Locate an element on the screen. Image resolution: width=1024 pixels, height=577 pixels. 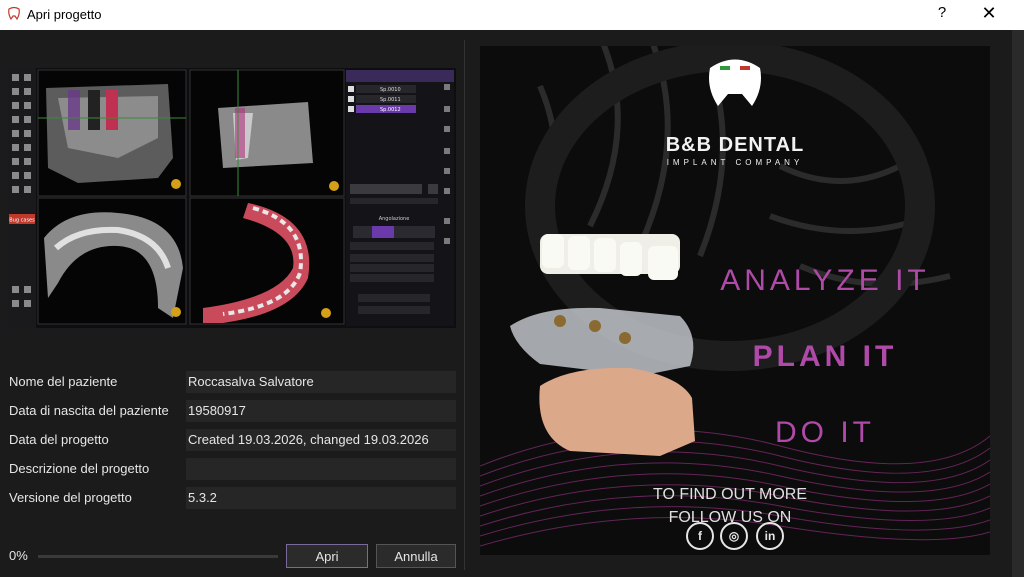
preview-list-item-1: Sp.0010 is located at coordinates (390, 90).